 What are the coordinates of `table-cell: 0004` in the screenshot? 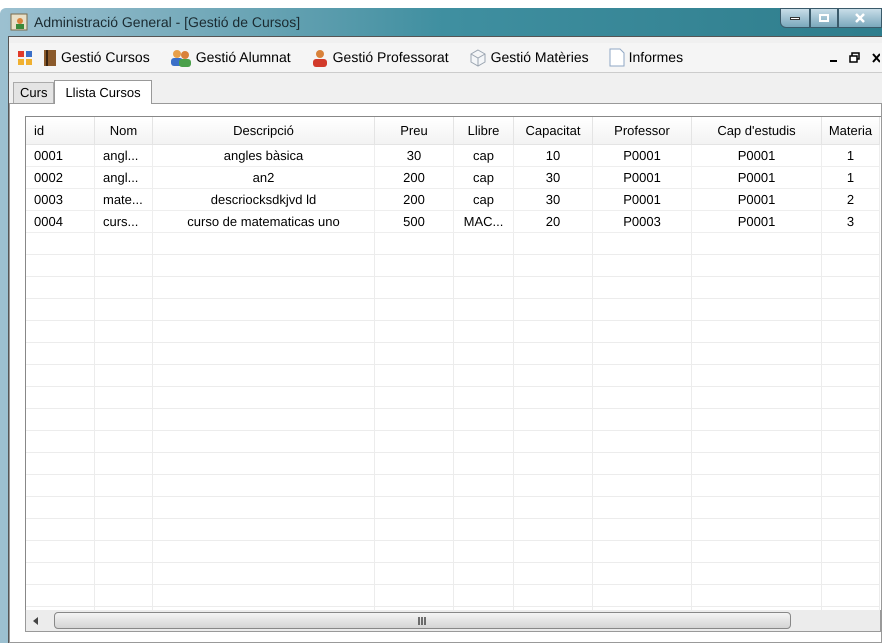 It's located at (60, 222).